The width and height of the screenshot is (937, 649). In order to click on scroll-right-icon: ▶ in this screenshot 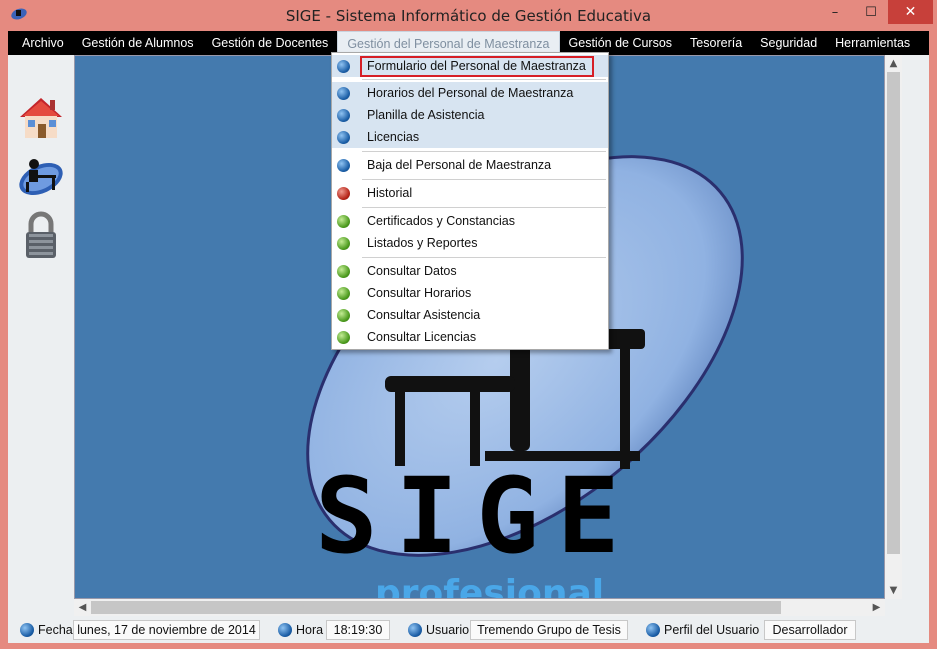, I will do `click(876, 607)`.